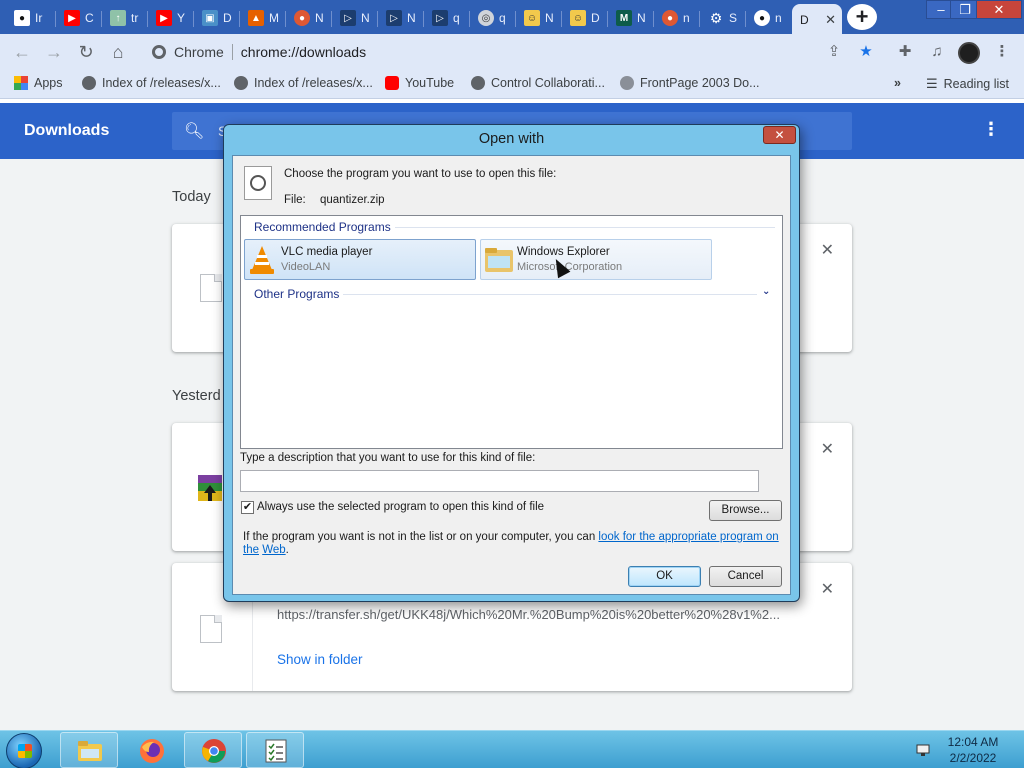  What do you see at coordinates (320, 659) in the screenshot?
I see `show-in-folder-link: Show in folder` at bounding box center [320, 659].